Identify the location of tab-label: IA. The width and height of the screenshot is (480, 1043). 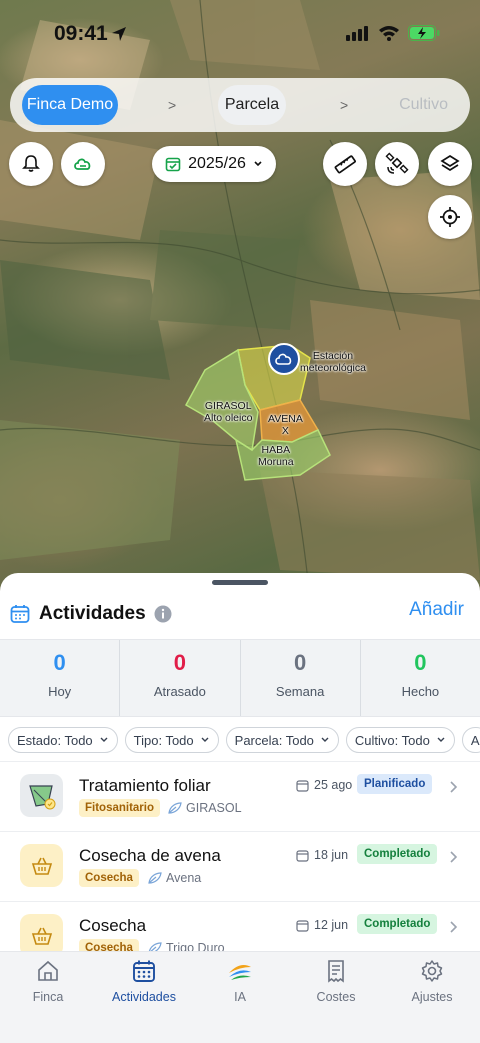
(240, 997).